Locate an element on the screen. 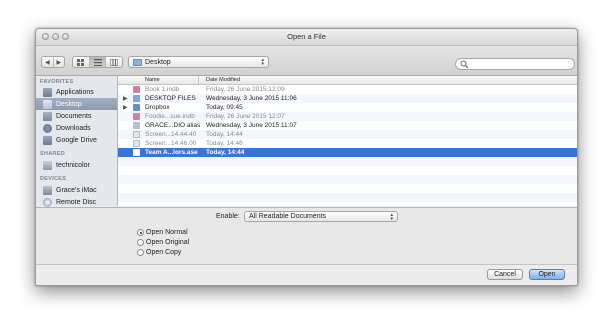  back-forward-control: ◀ ▶ is located at coordinates (53, 62).